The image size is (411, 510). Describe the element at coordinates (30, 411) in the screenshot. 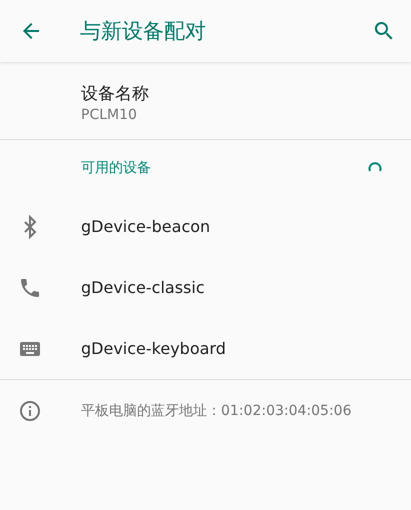

I see `info-icon` at that location.